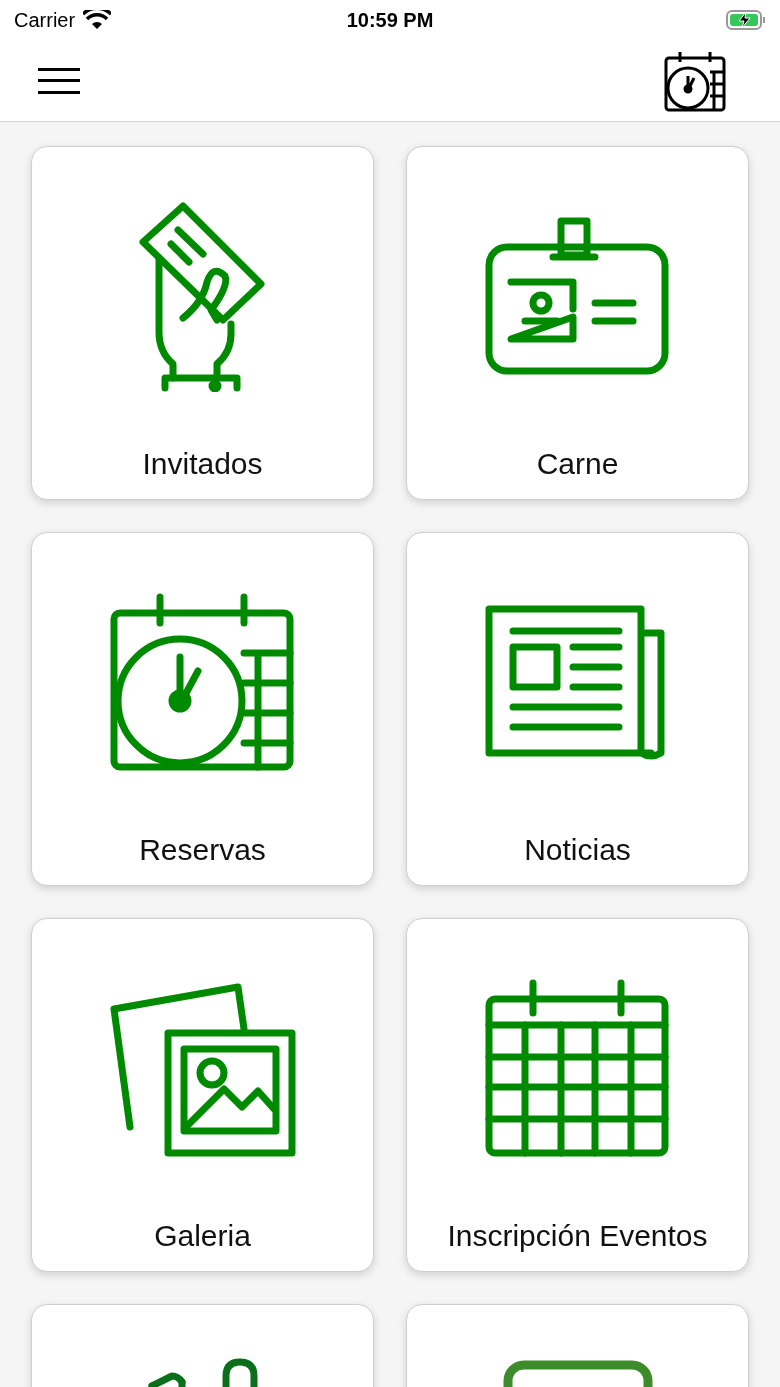  Describe the element at coordinates (45, 20) in the screenshot. I see `carrier-name: Carrier` at that location.